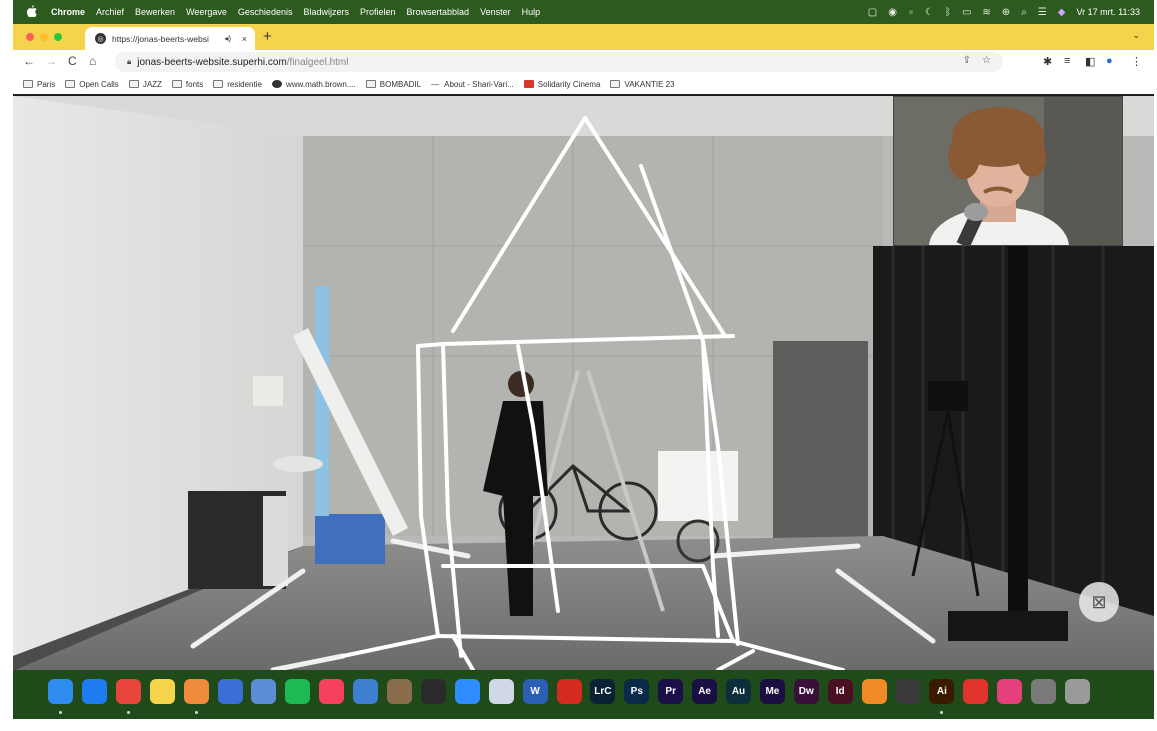 This screenshot has height=731, width=1157. What do you see at coordinates (637, 691) in the screenshot?
I see `dock-photoshop-icon: Ps` at bounding box center [637, 691].